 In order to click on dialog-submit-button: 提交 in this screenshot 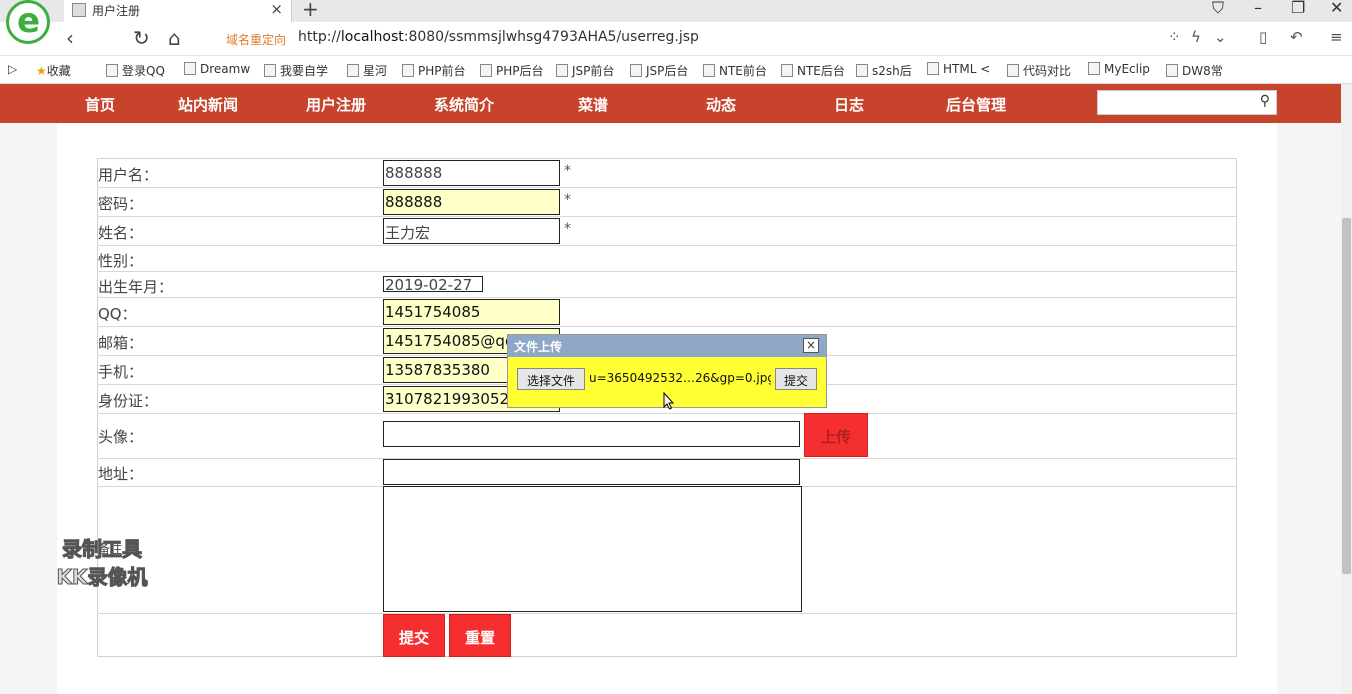, I will do `click(796, 379)`.